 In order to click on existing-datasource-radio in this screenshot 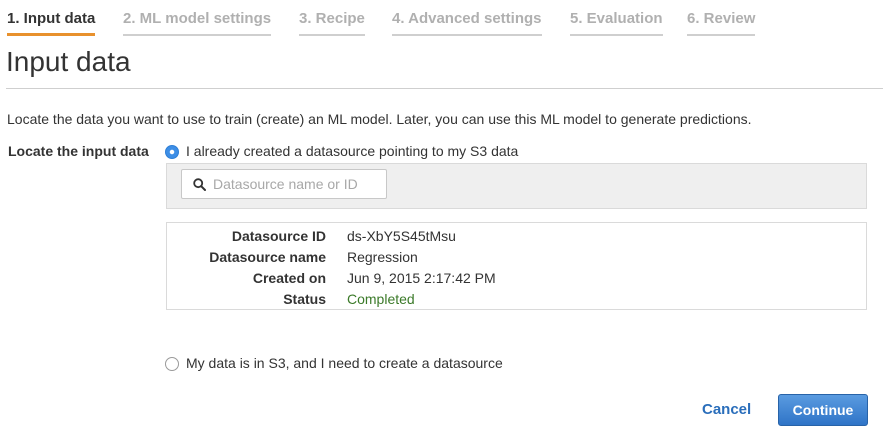, I will do `click(172, 152)`.